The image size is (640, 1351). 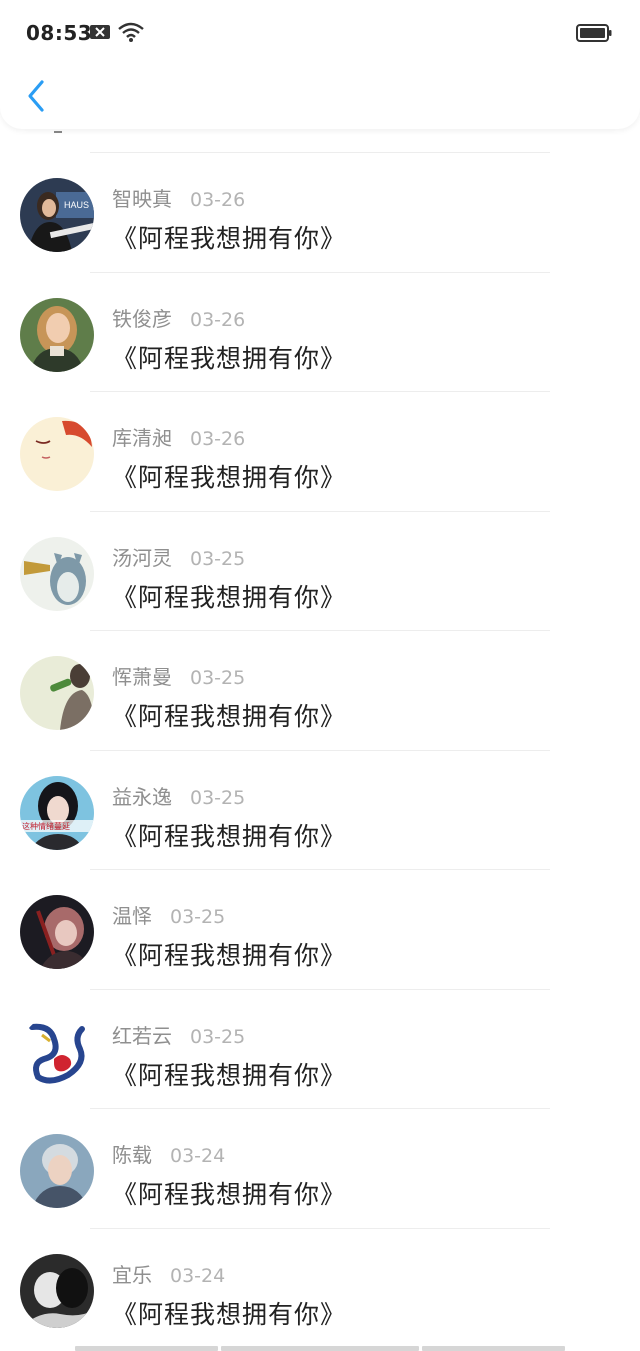 What do you see at coordinates (320, 571) in the screenshot?
I see `list-item: 汤河灵 03-25 《阿程我想拥有你》` at bounding box center [320, 571].